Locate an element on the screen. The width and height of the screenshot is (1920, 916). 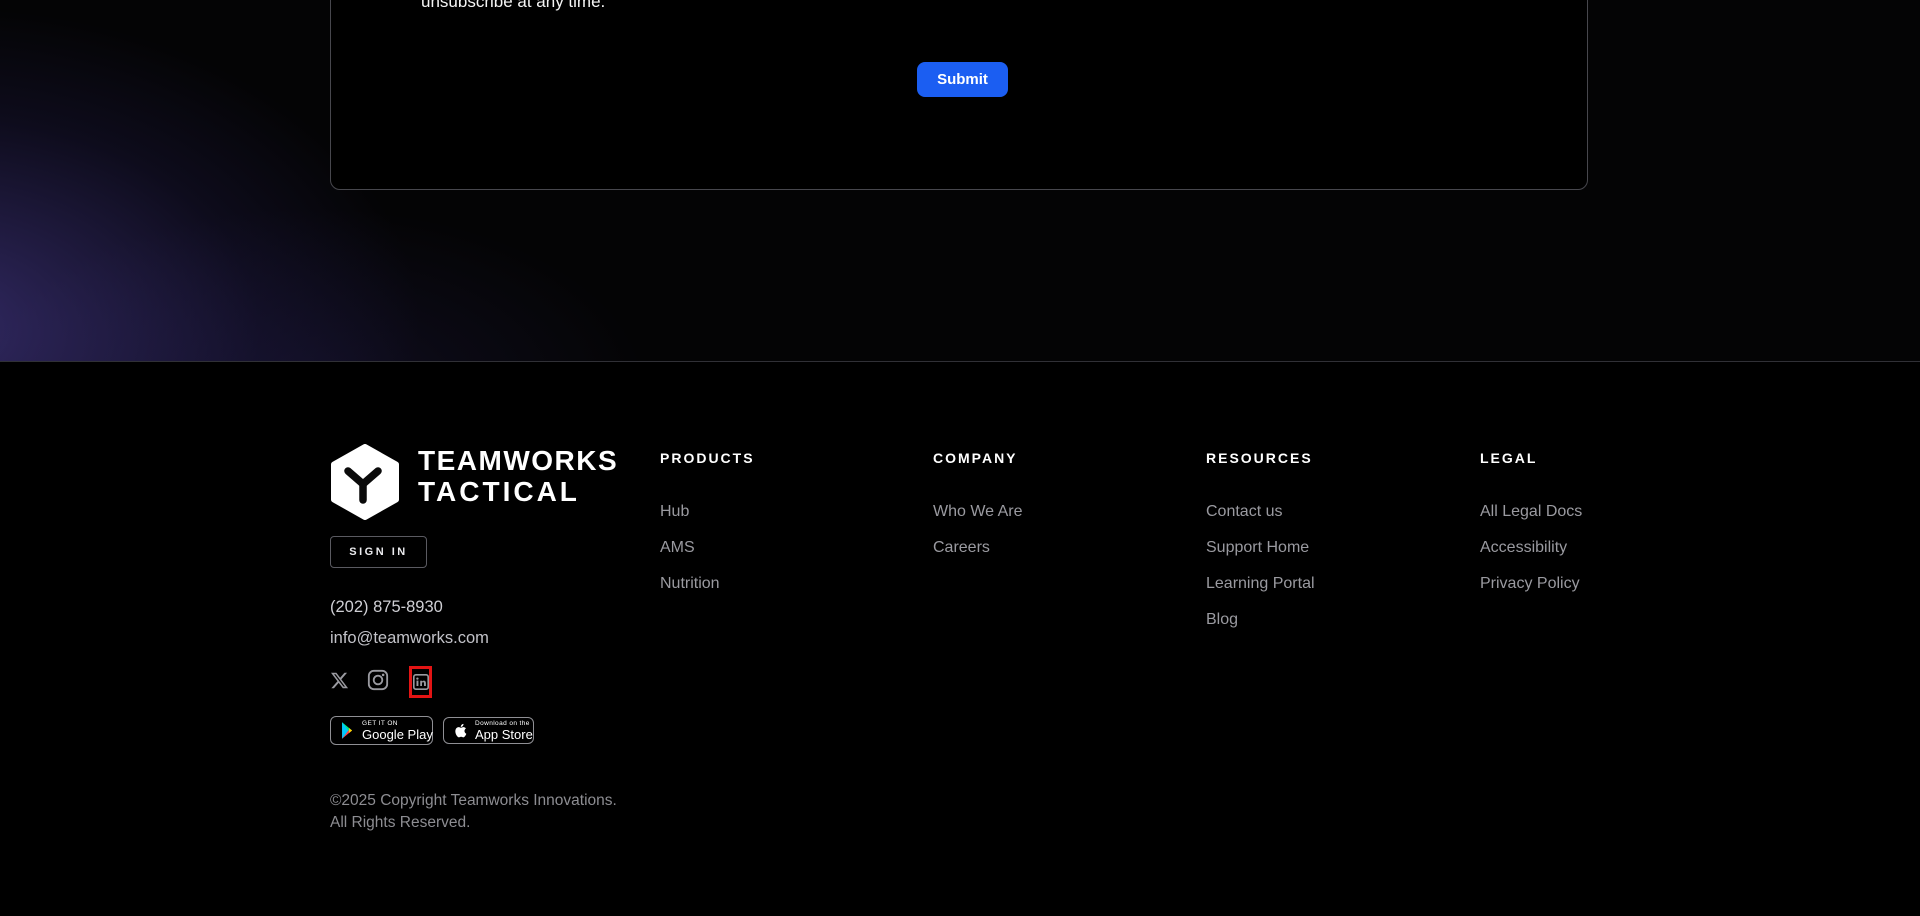
app-store-label: App Store is located at coordinates (504, 734).